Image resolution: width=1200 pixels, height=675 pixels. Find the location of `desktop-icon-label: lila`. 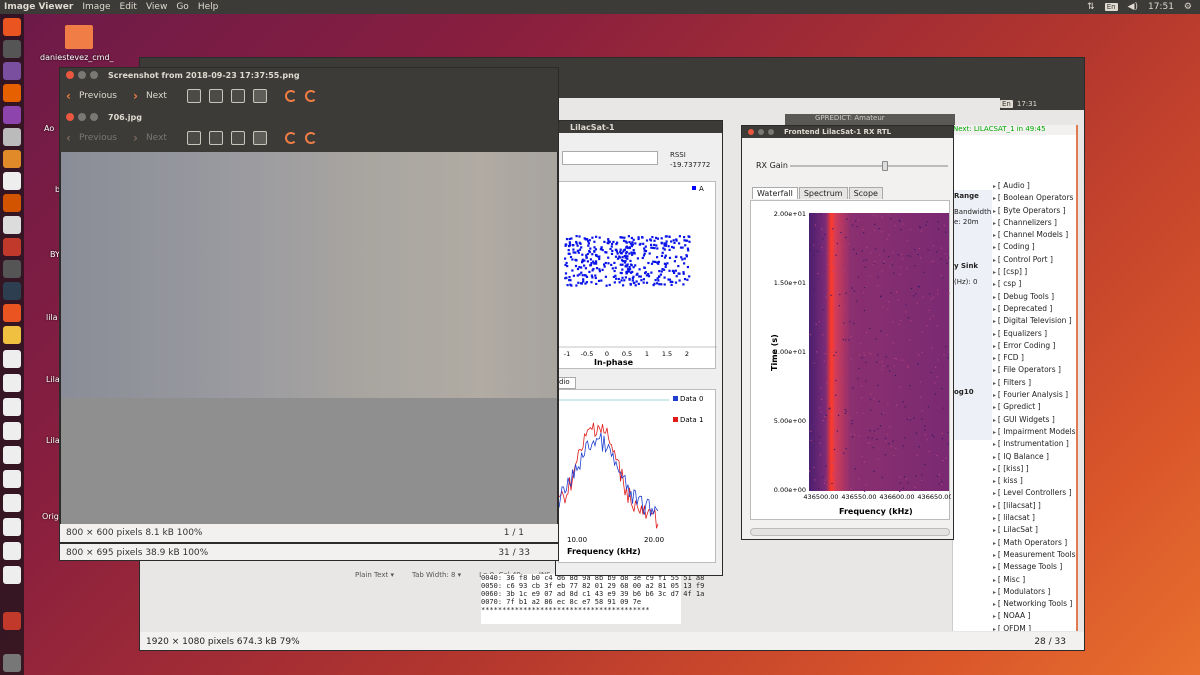

desktop-icon-label: lila is located at coordinates (52, 317).